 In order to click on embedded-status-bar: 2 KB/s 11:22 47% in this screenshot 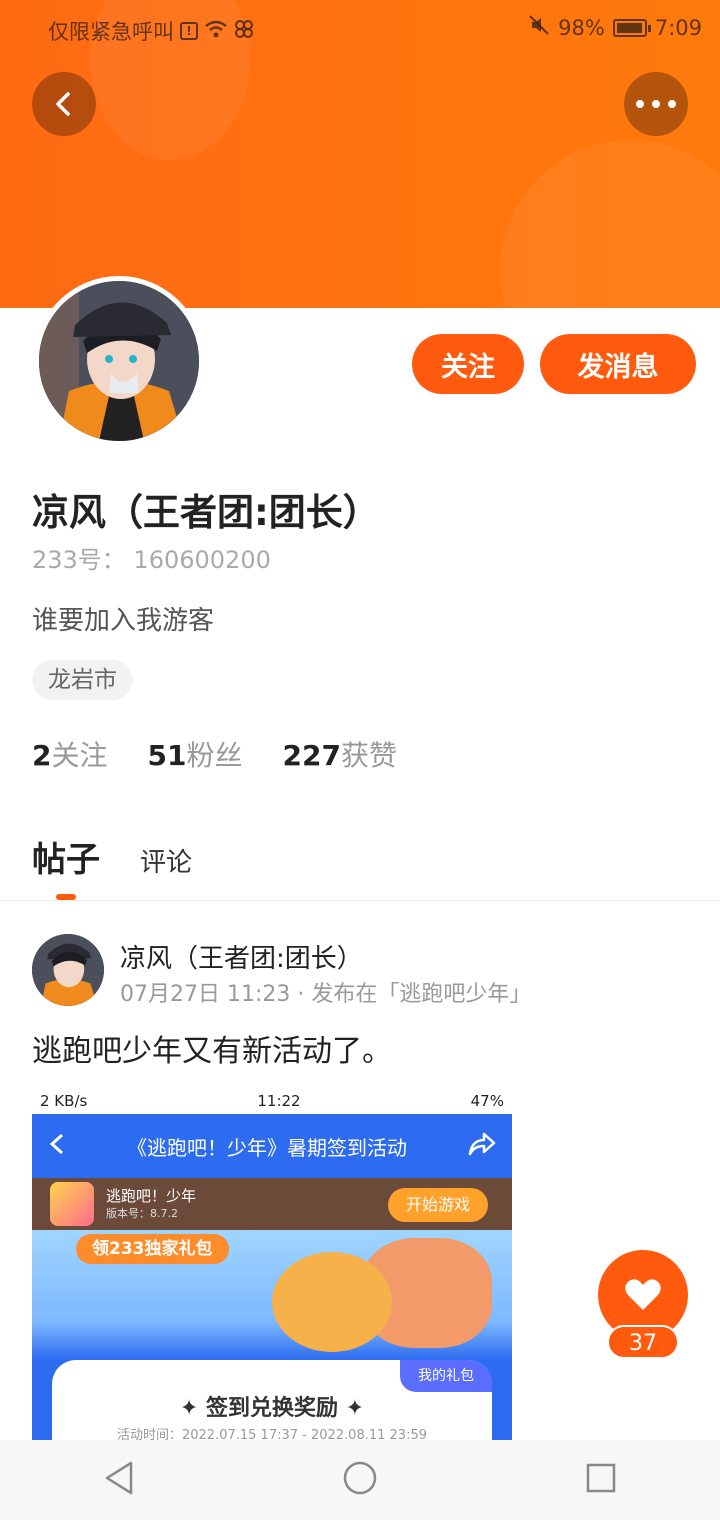, I will do `click(272, 1101)`.